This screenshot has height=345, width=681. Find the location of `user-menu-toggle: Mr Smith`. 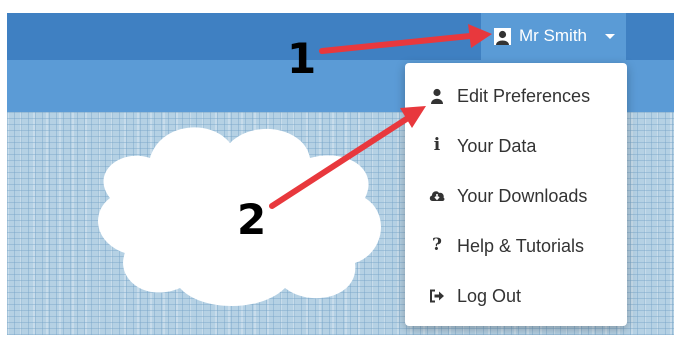

user-menu-toggle: Mr Smith is located at coordinates (553, 36).